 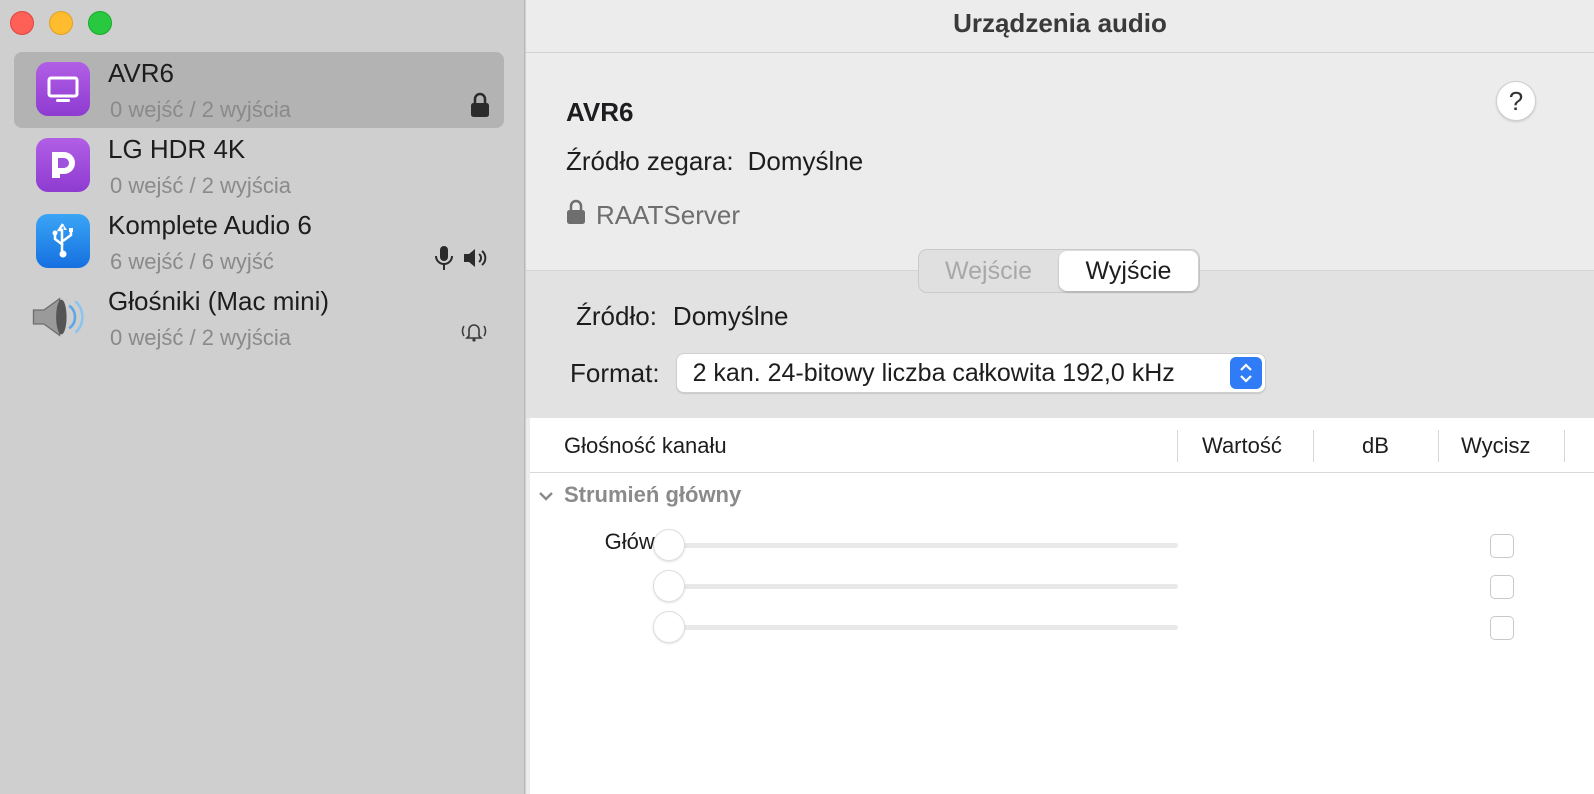 I want to click on channel-row-1: 1, so click(x=1062, y=586).